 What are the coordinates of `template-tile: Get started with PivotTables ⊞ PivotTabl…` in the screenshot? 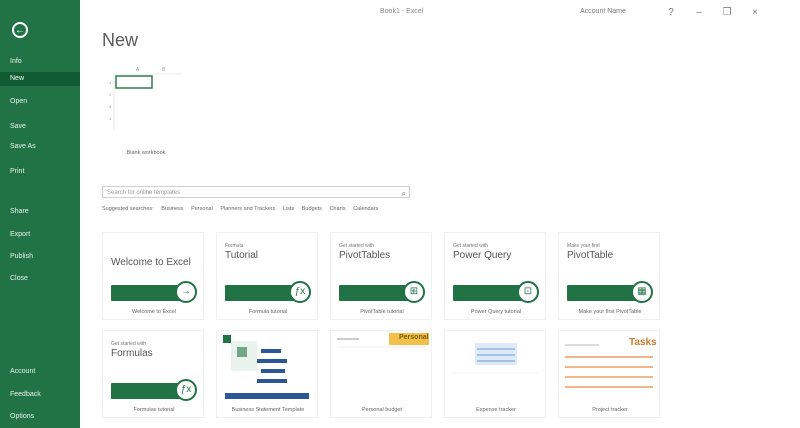 It's located at (381, 276).